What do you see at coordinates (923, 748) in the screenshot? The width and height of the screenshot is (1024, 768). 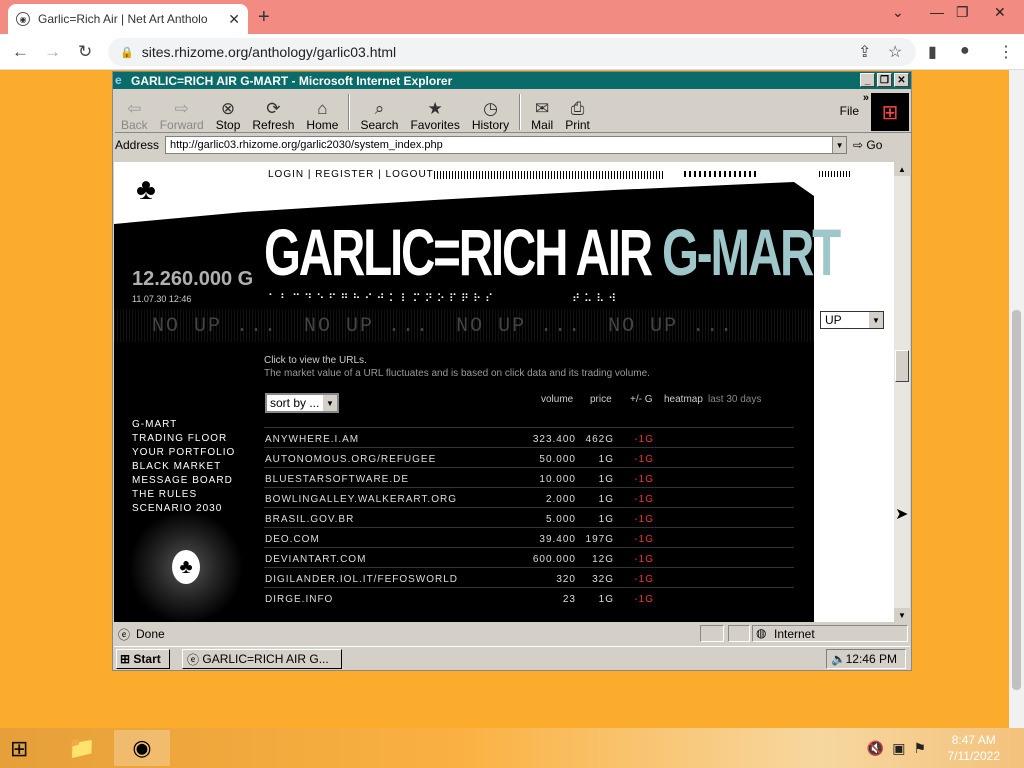 I see `flag-icon: ⚑` at bounding box center [923, 748].